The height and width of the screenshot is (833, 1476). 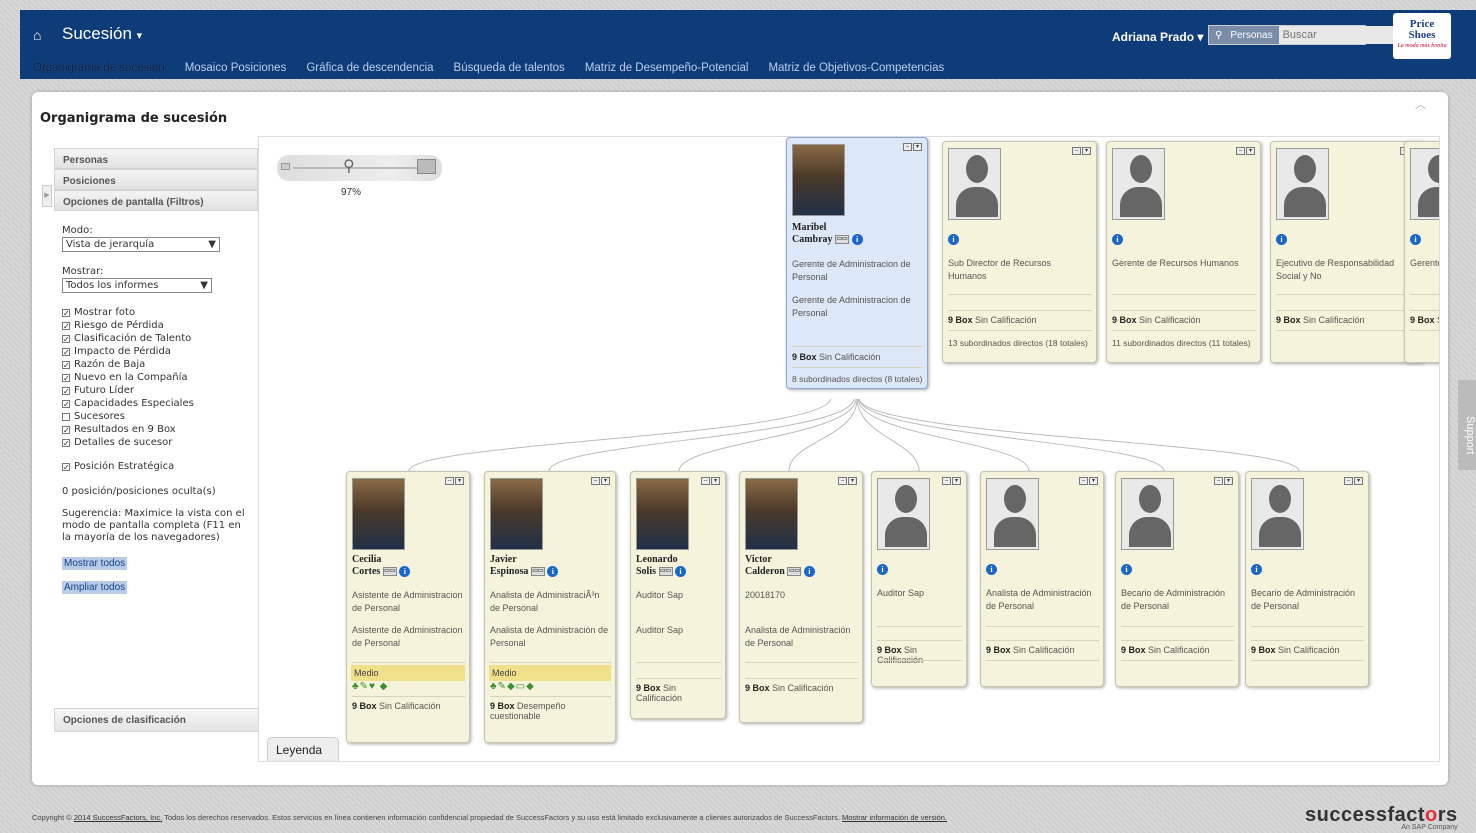 I want to click on version-link: Mostrar información de versión., so click(x=894, y=817).